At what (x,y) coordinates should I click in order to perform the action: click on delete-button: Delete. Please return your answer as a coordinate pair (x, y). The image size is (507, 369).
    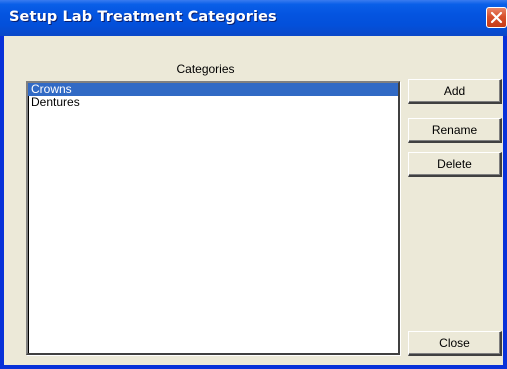
    Looking at the image, I should click on (455, 164).